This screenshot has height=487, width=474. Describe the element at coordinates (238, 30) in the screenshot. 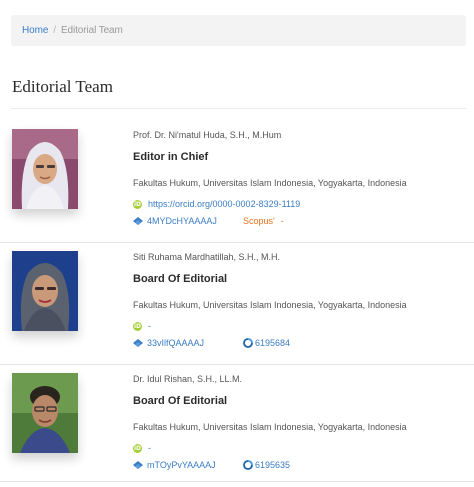

I see `breadcrumb: Home / Editorial Team` at that location.